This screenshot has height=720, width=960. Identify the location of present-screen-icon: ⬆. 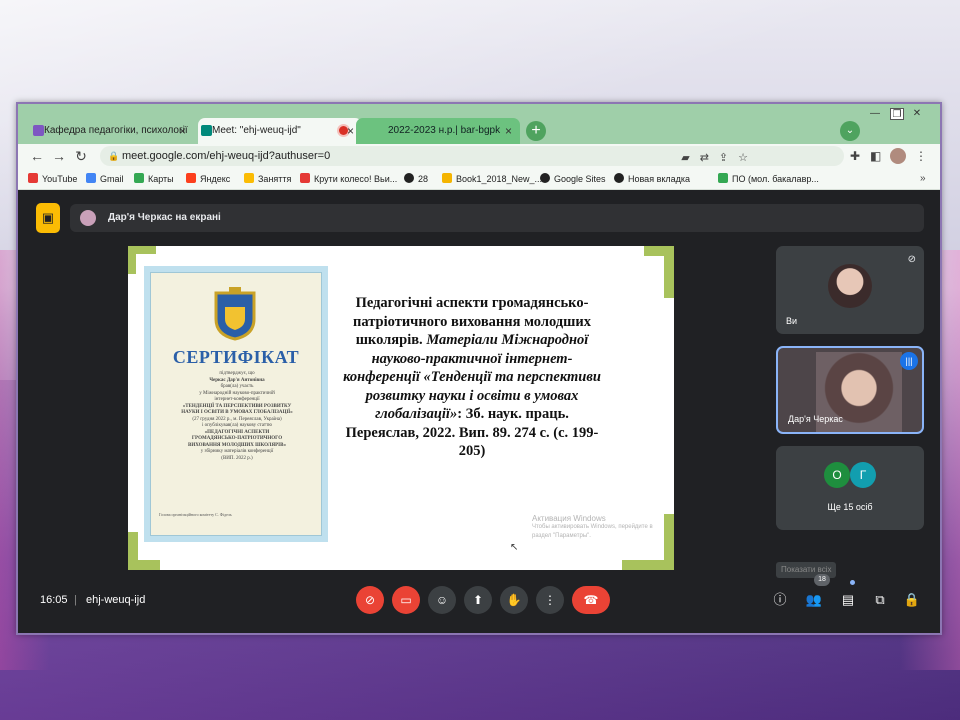
(478, 600).